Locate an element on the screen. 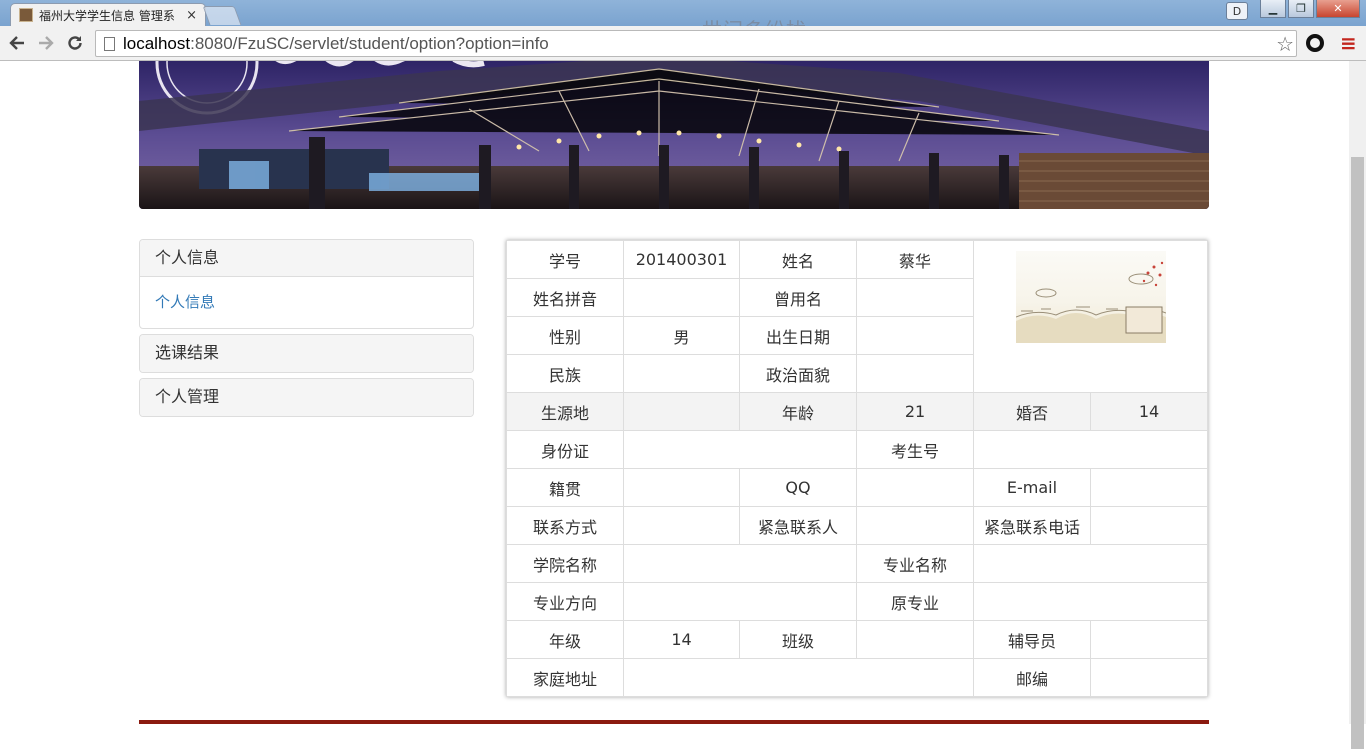 The height and width of the screenshot is (749, 1366). label-name: 姓名 is located at coordinates (798, 259).